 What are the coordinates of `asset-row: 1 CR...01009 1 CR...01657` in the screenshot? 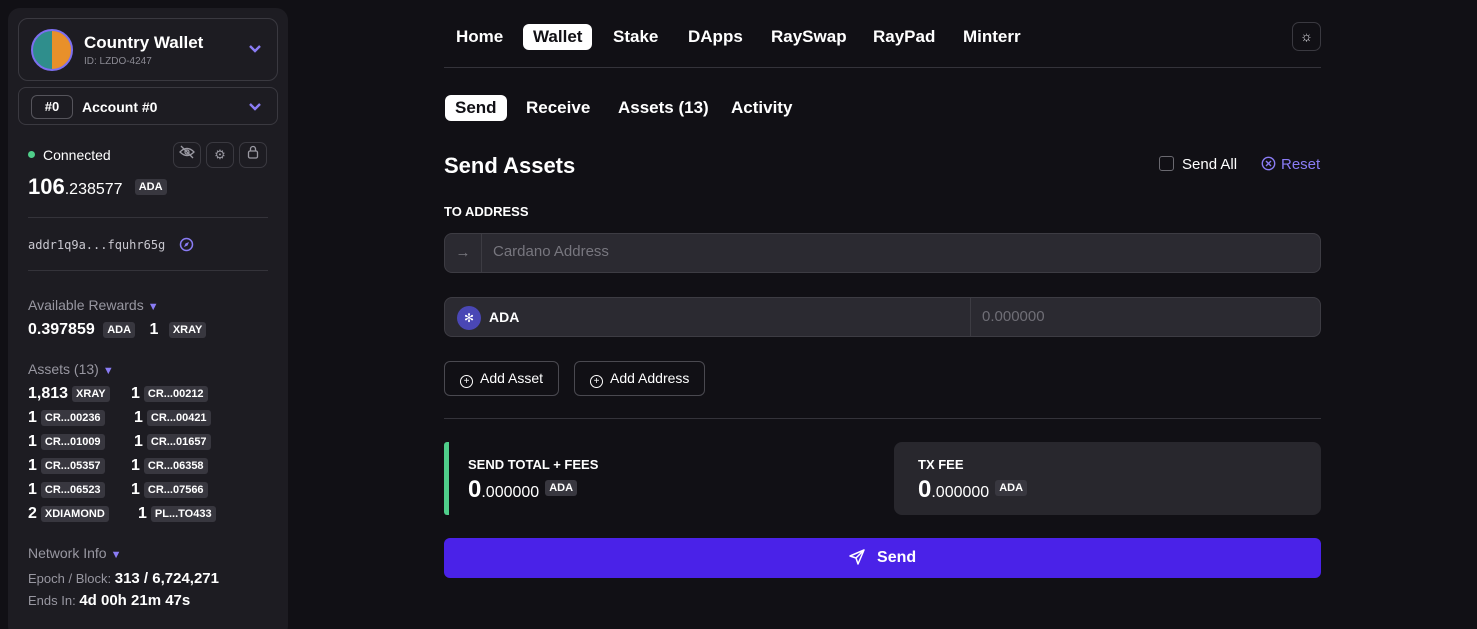 It's located at (153, 445).